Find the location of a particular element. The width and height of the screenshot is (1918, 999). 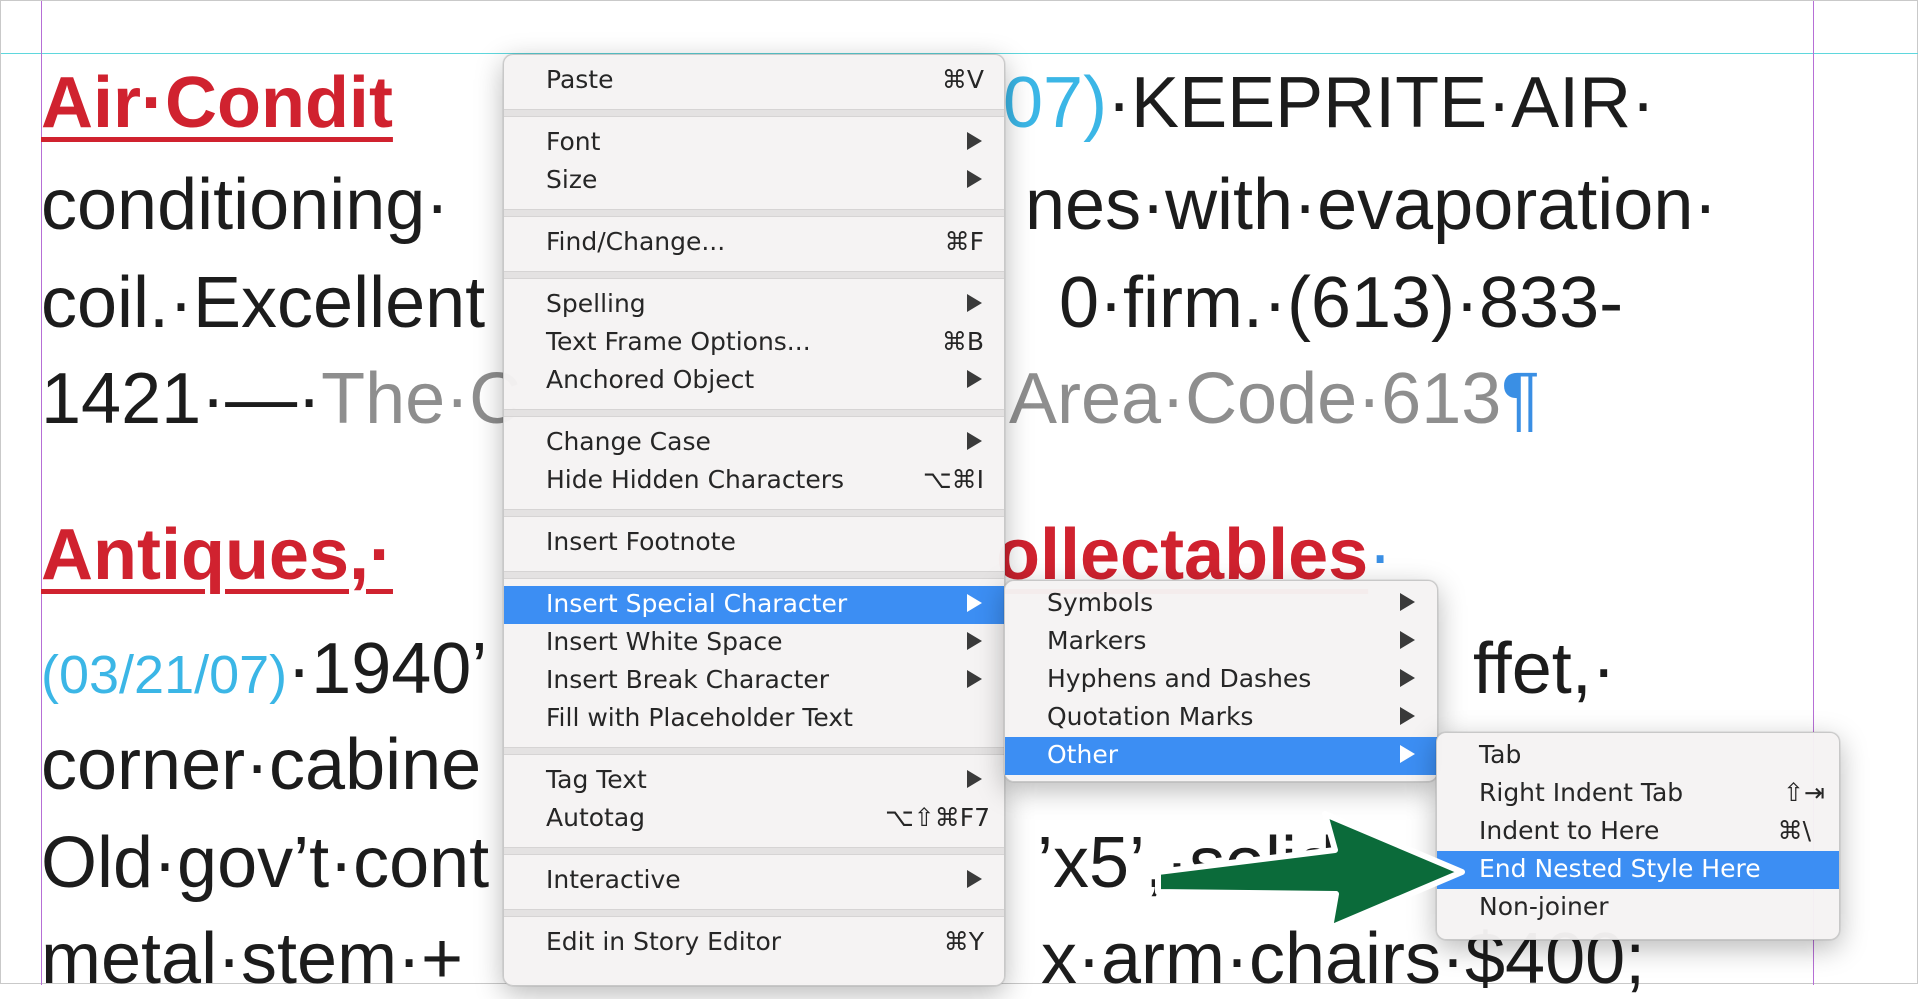

menu-item-insert-break-character: Insert Break Character is located at coordinates (754, 681).